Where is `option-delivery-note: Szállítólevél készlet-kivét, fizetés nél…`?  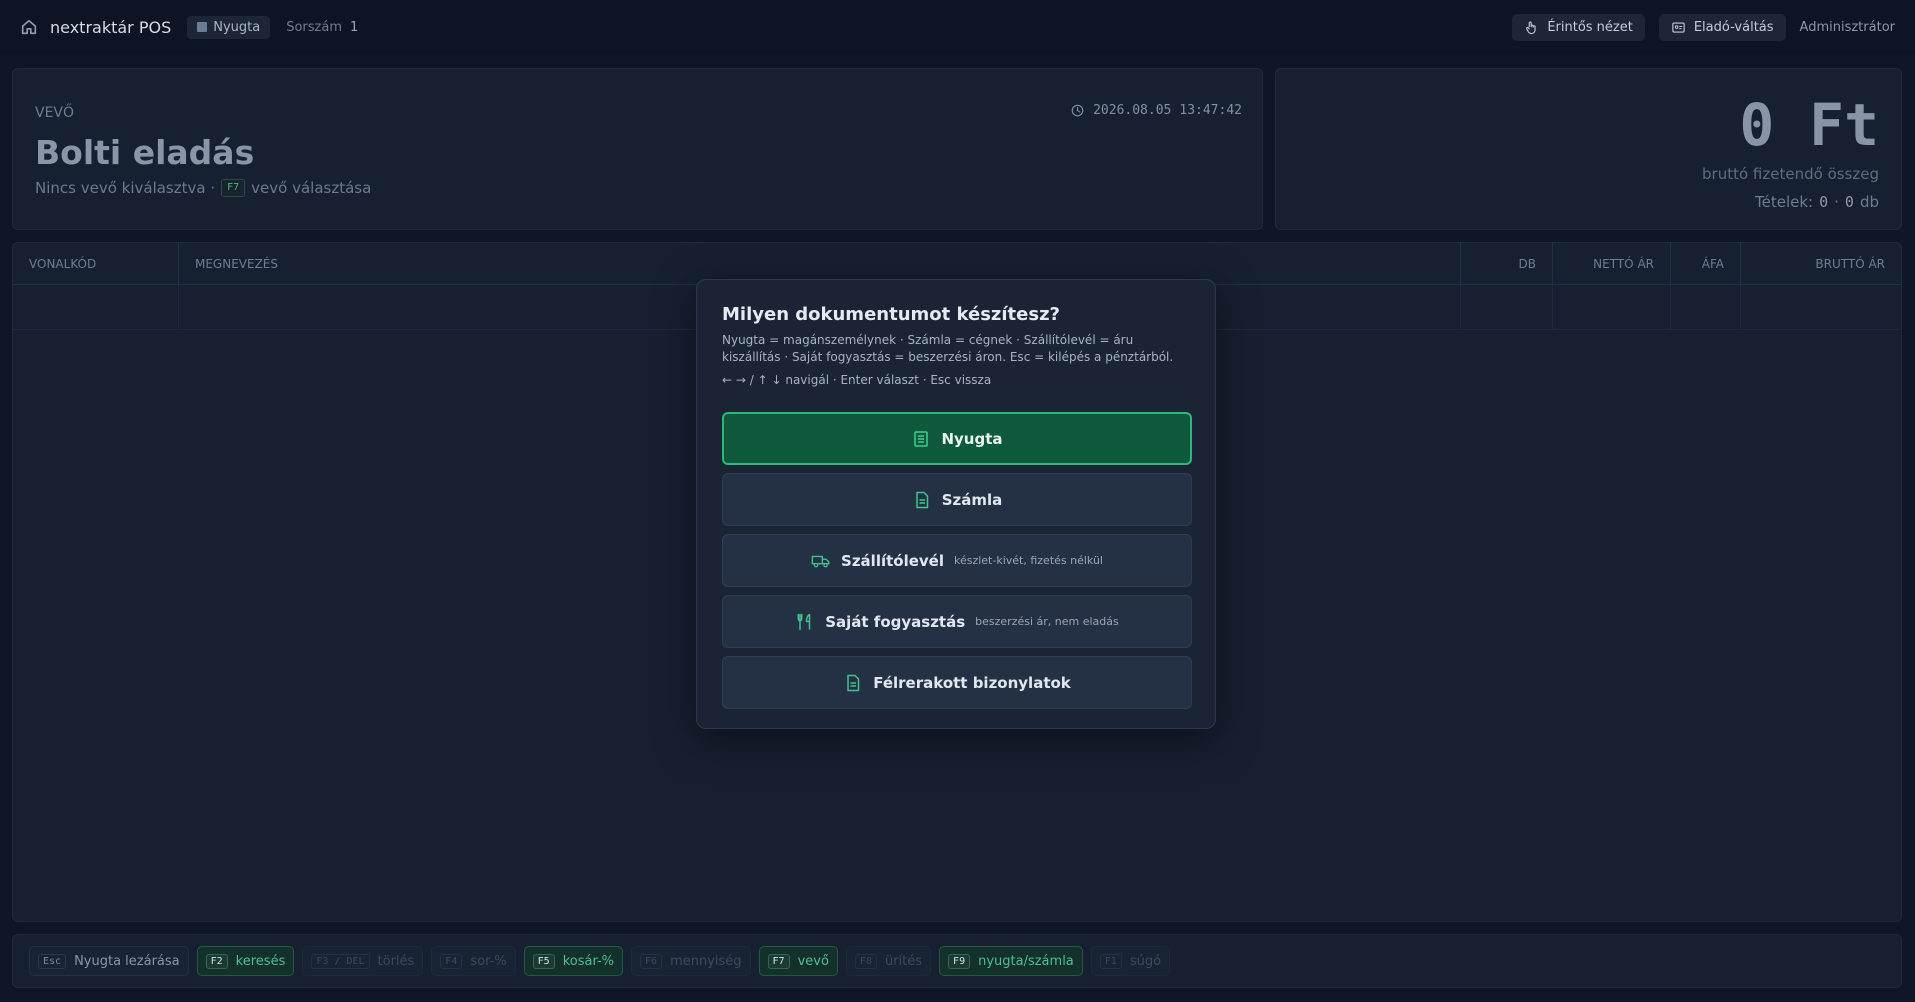 option-delivery-note: Szállítólevél készlet-kivét, fizetés nél… is located at coordinates (957, 560).